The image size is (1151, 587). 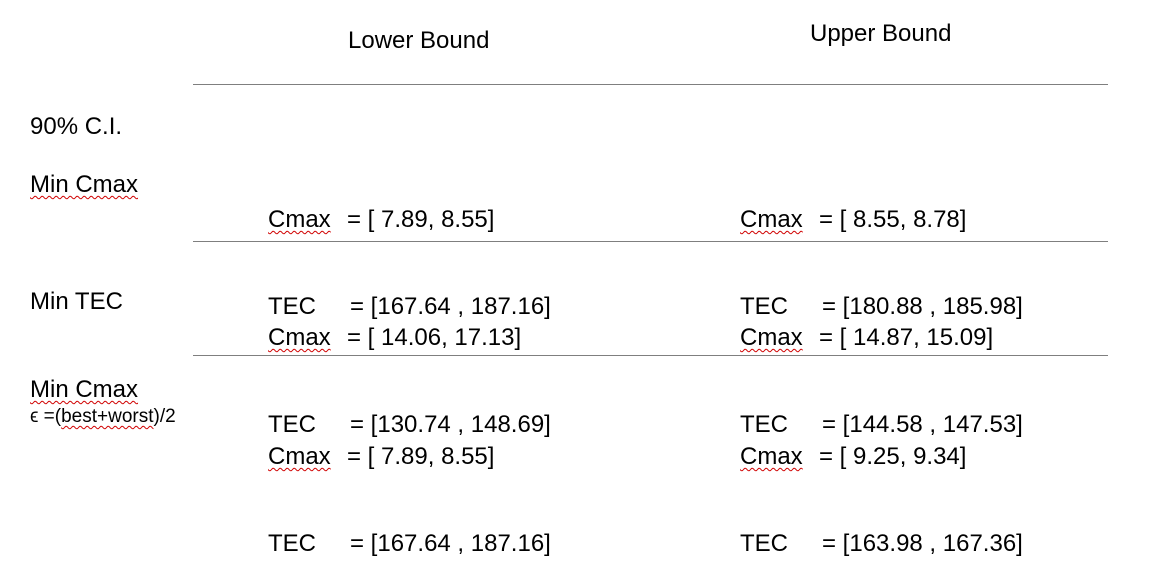 I want to click on formula-word: best+worst, so click(x=107, y=416).